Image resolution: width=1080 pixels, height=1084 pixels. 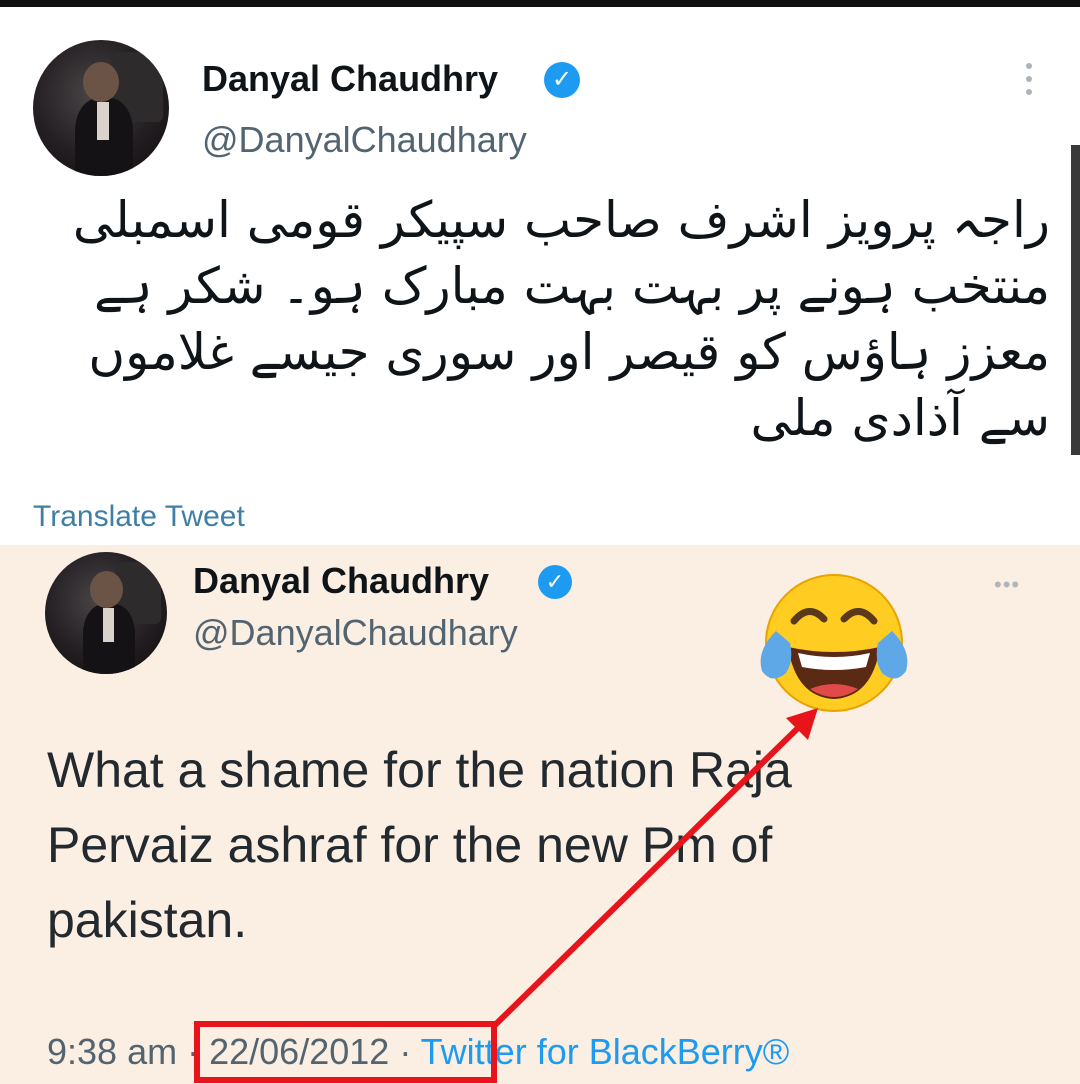 I want to click on translate-tweet-link: Translate Tweet, so click(x=139, y=517).